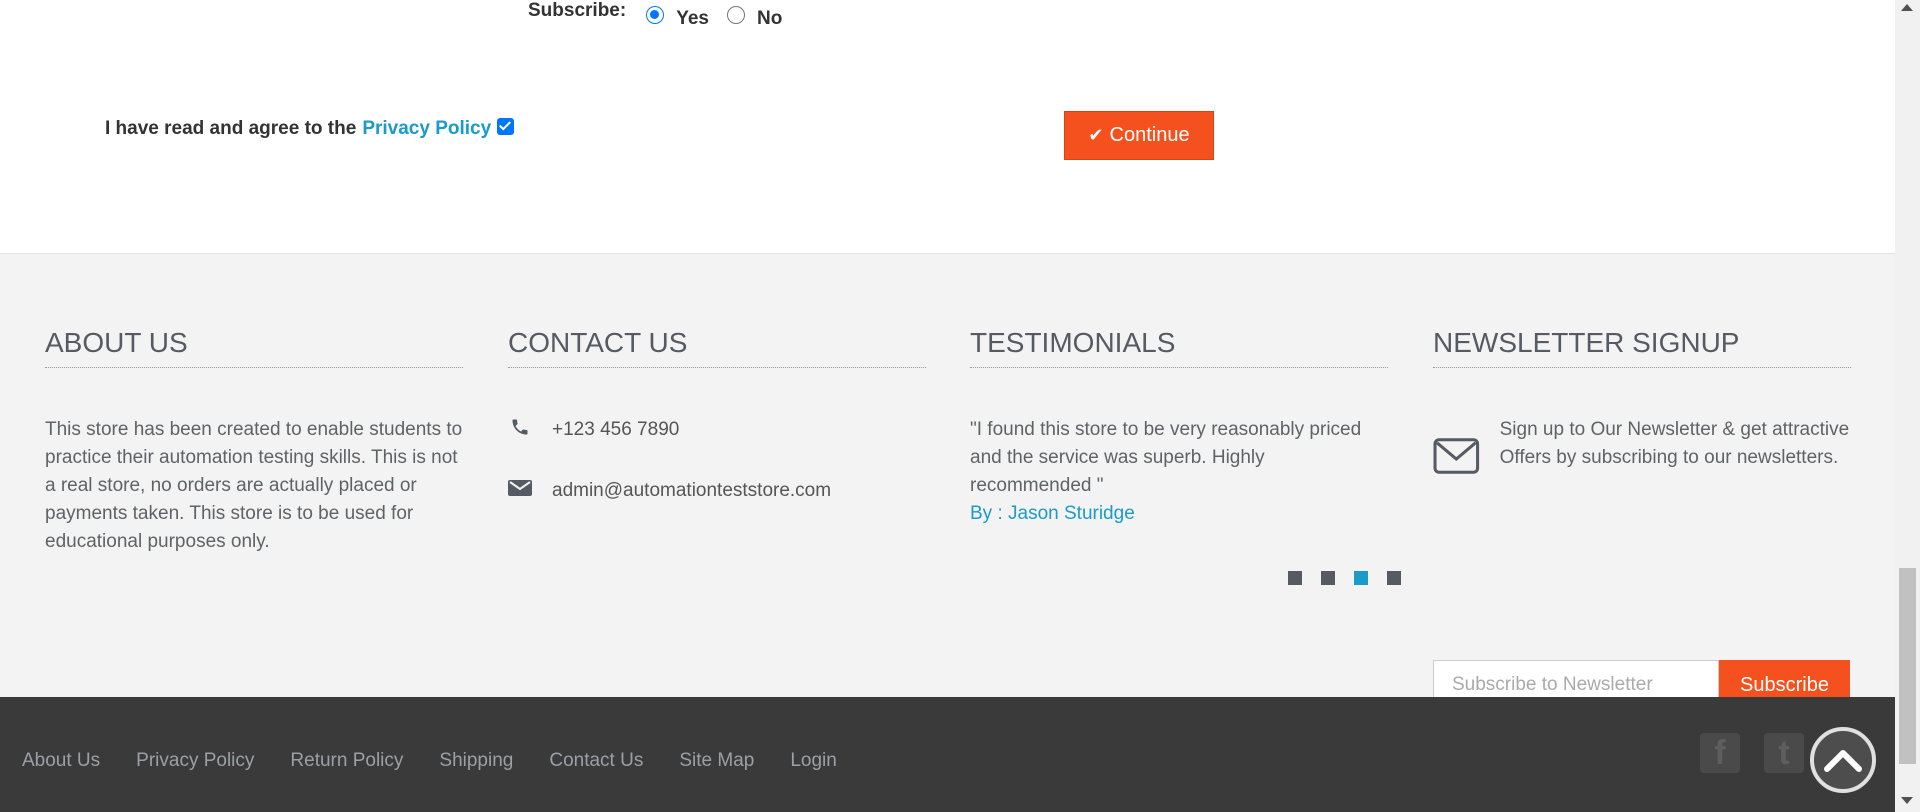 The height and width of the screenshot is (812, 1920). What do you see at coordinates (1720, 753) in the screenshot?
I see `facebook-icon: f` at bounding box center [1720, 753].